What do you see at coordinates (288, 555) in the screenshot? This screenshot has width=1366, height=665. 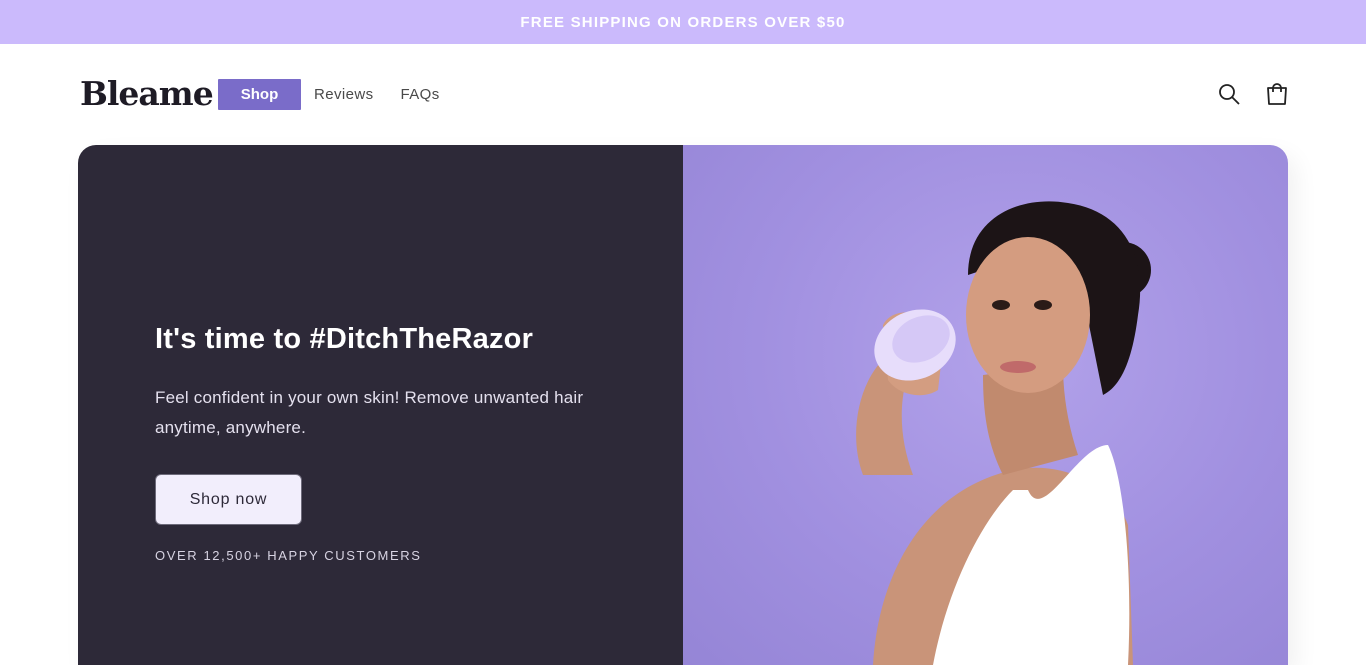 I see `happy-customers-text: OVER 12,500+ HAPPY CUSTOMERS` at bounding box center [288, 555].